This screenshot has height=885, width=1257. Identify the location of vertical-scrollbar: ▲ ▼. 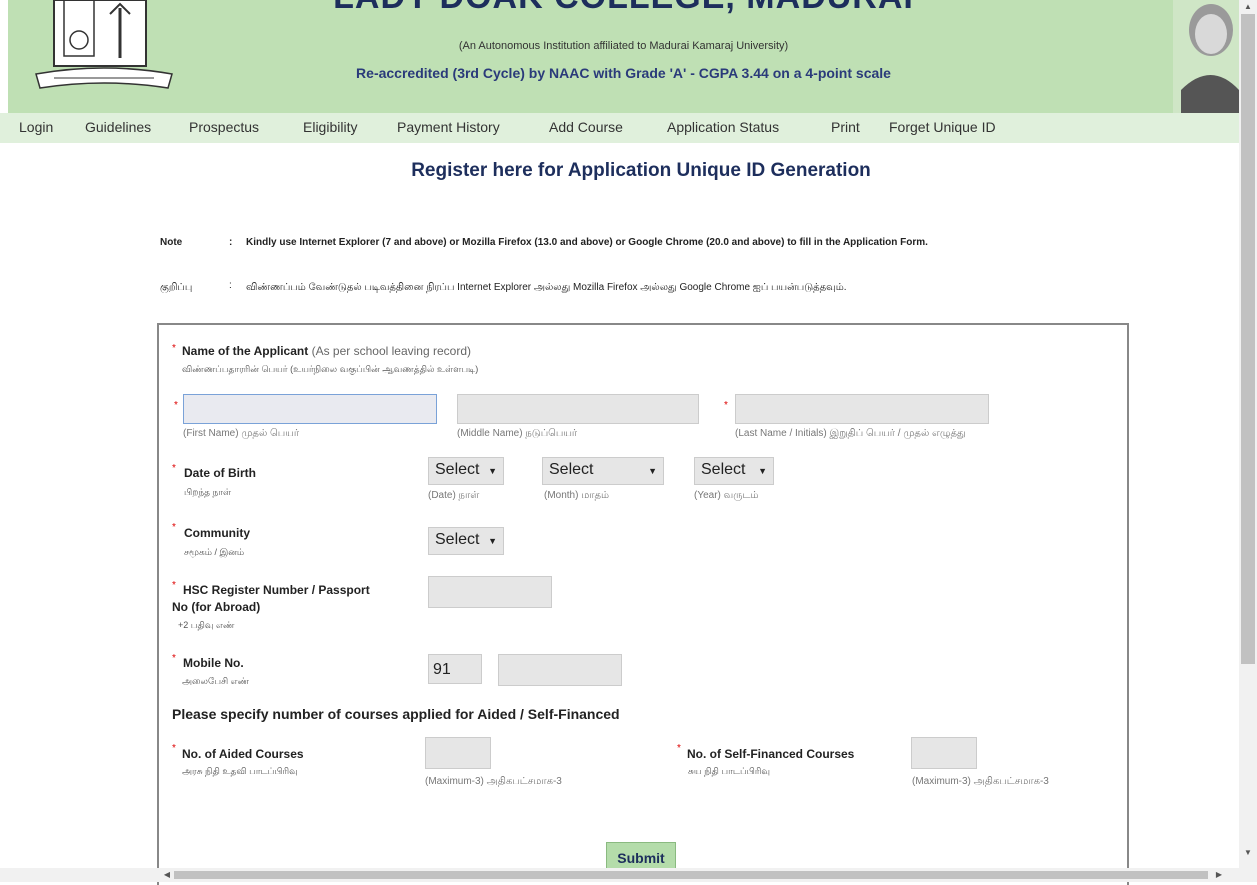
(1248, 441).